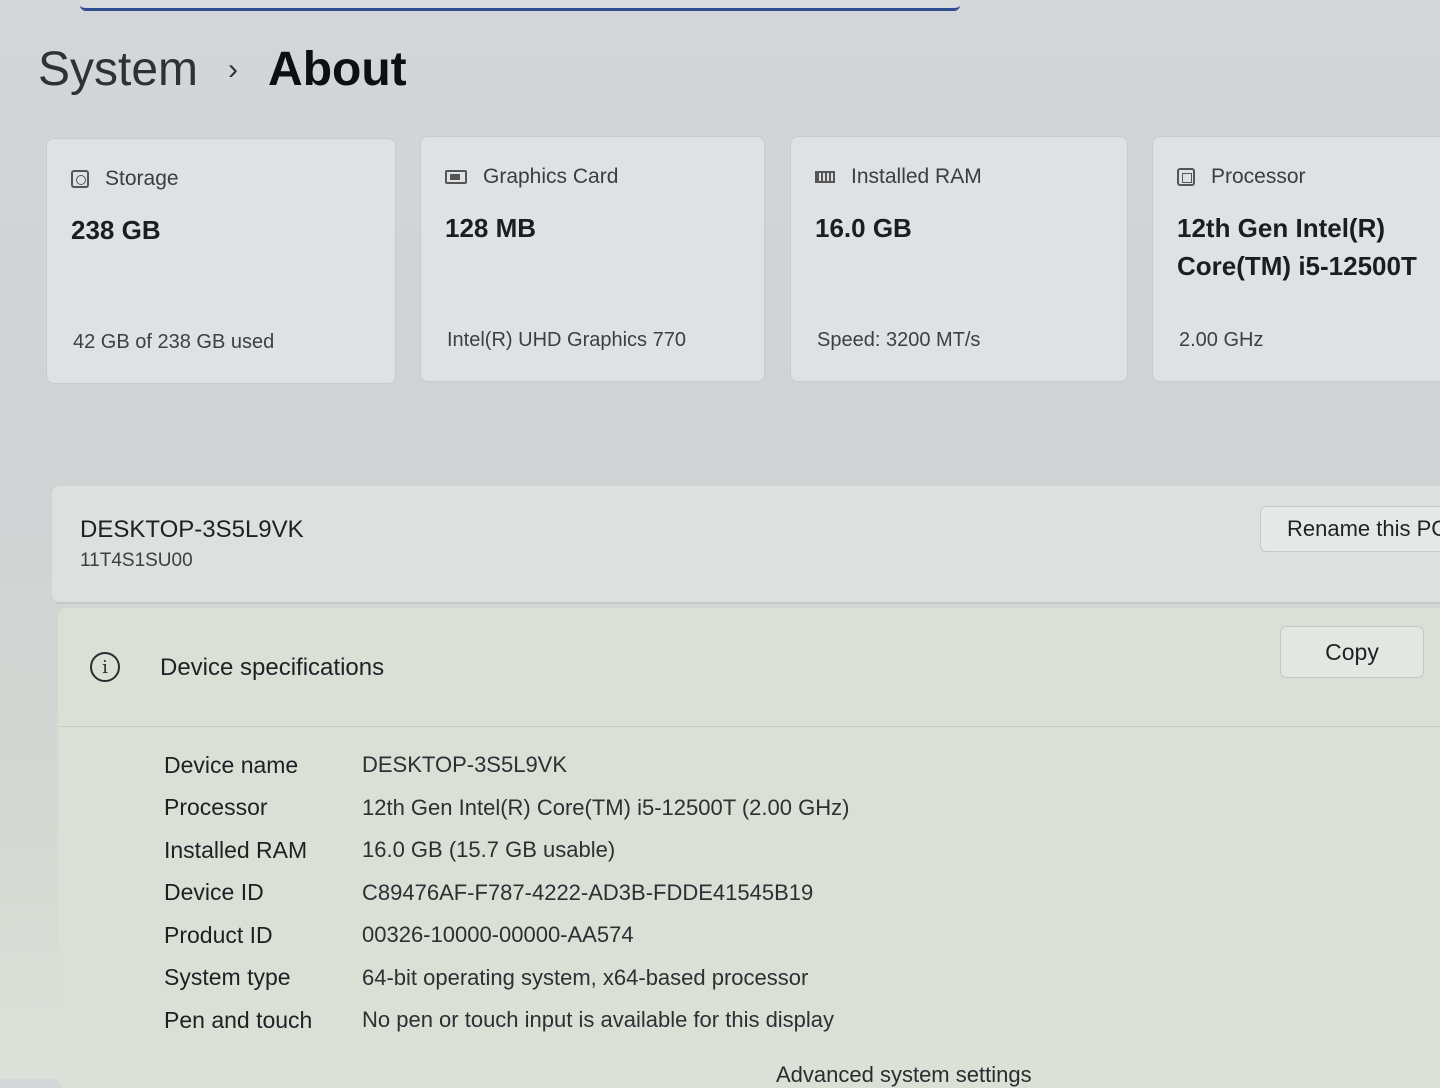  What do you see at coordinates (272, 667) in the screenshot?
I see `device-specifications-title: Device specifications` at bounding box center [272, 667].